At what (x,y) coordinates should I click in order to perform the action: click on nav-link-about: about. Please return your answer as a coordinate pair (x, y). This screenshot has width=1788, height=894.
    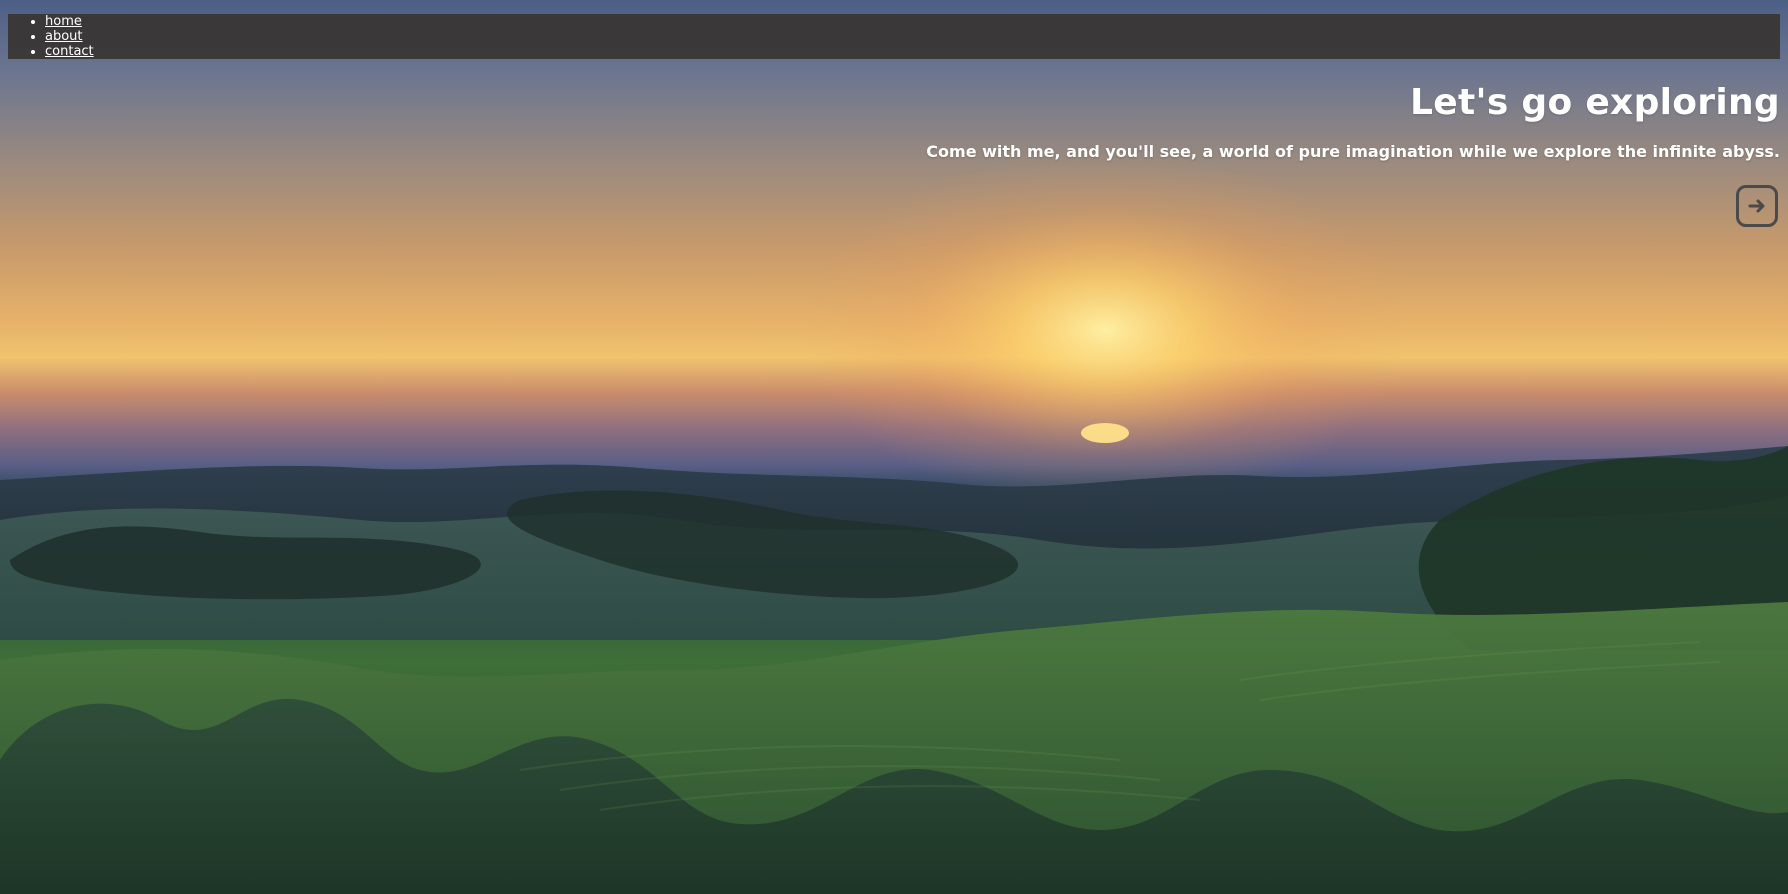
    Looking at the image, I should click on (64, 36).